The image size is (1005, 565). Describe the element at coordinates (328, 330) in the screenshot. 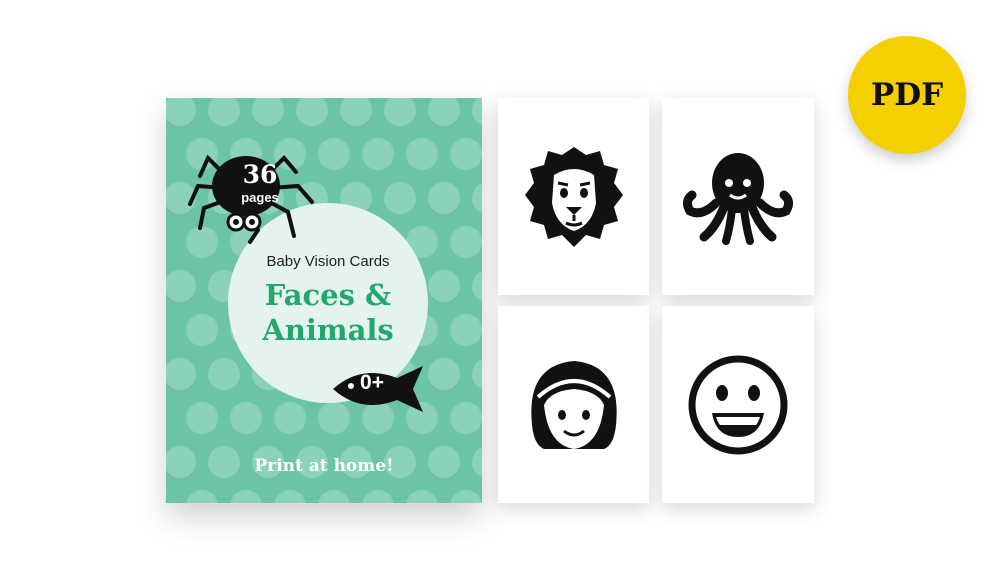

I see `cover-title-line2: Animals` at that location.